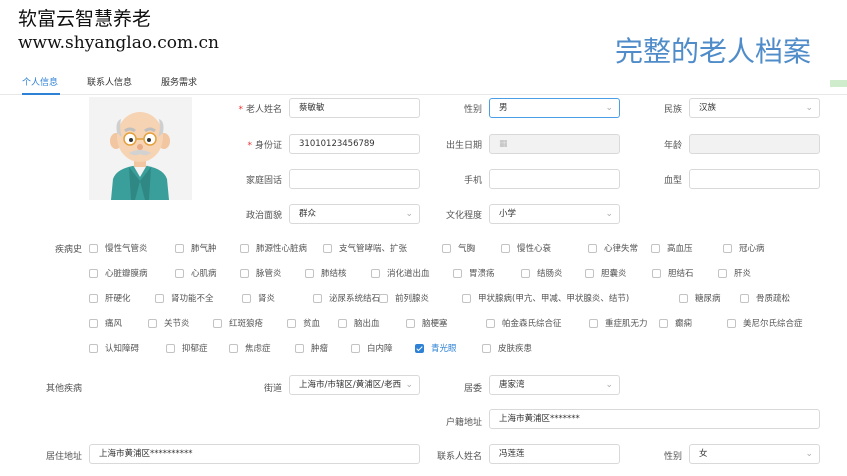  Describe the element at coordinates (40, 81) in the screenshot. I see `tab-personal-info: 个人信息` at that location.